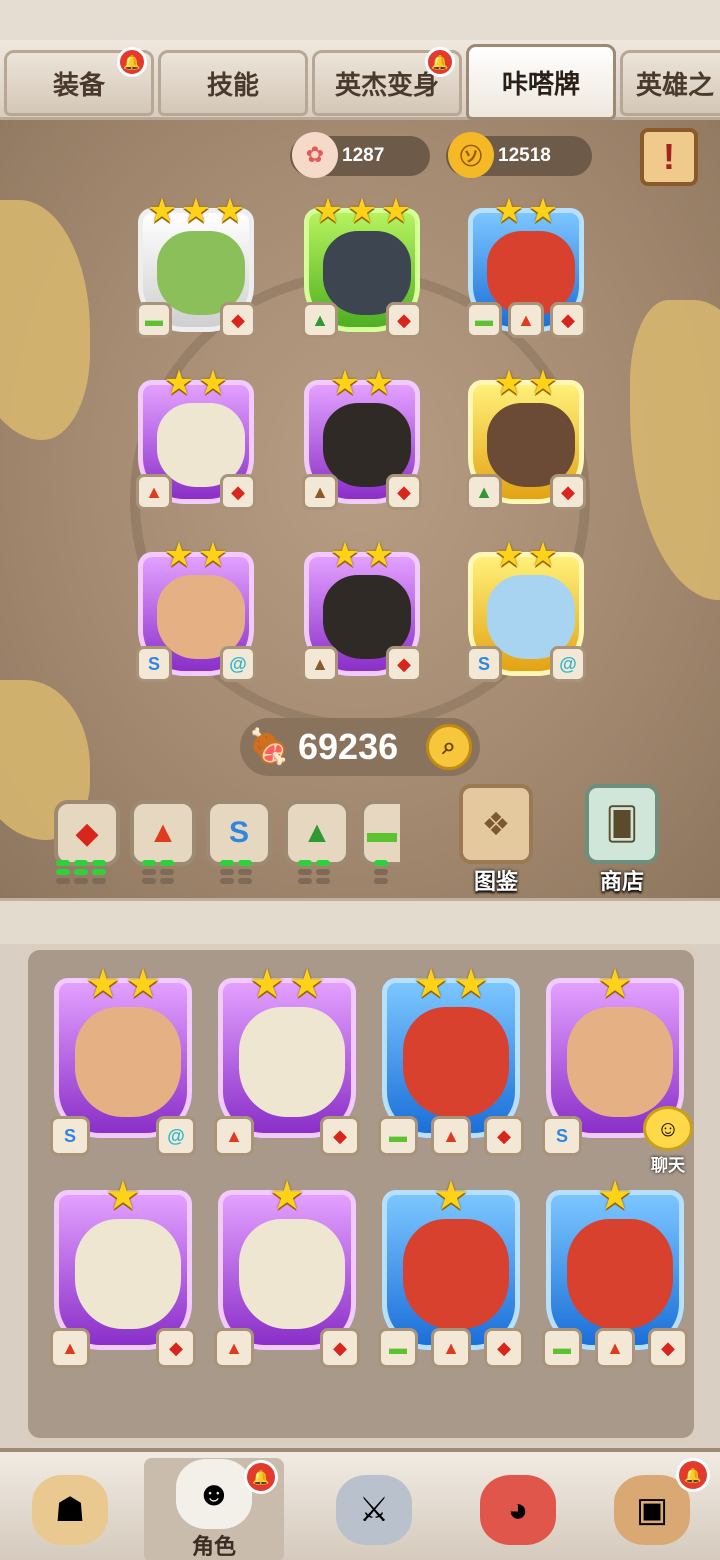  What do you see at coordinates (360, 921) in the screenshot?
I see `panel-divider` at bounding box center [360, 921].